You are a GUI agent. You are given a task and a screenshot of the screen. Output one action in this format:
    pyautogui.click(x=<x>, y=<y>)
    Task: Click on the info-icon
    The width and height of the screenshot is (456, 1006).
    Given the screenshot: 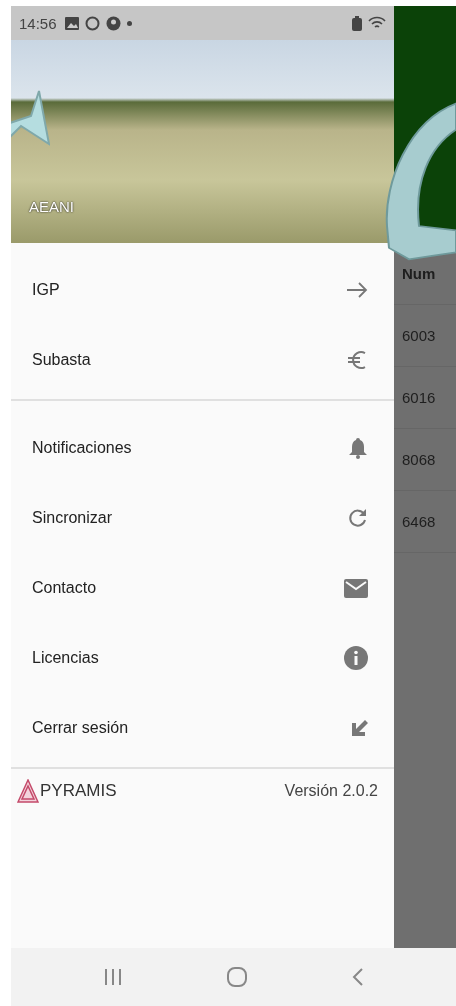 What is the action you would take?
    pyautogui.click(x=356, y=658)
    